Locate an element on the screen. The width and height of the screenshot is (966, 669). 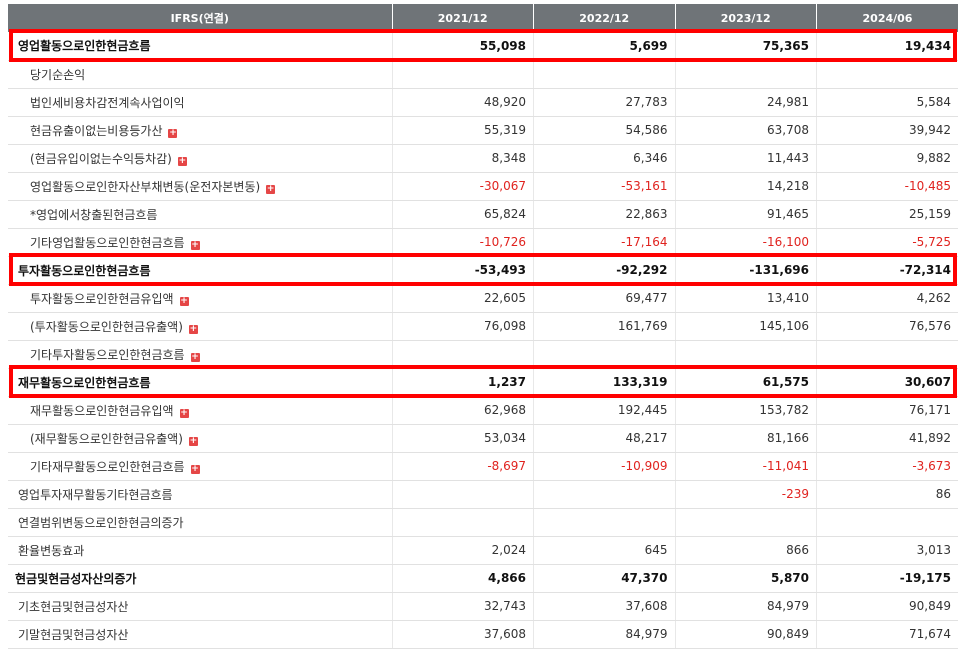
table-row: (현금유입이없는수익등차감) +8,348 6,346 11,443 9,882 is located at coordinates (483, 158).